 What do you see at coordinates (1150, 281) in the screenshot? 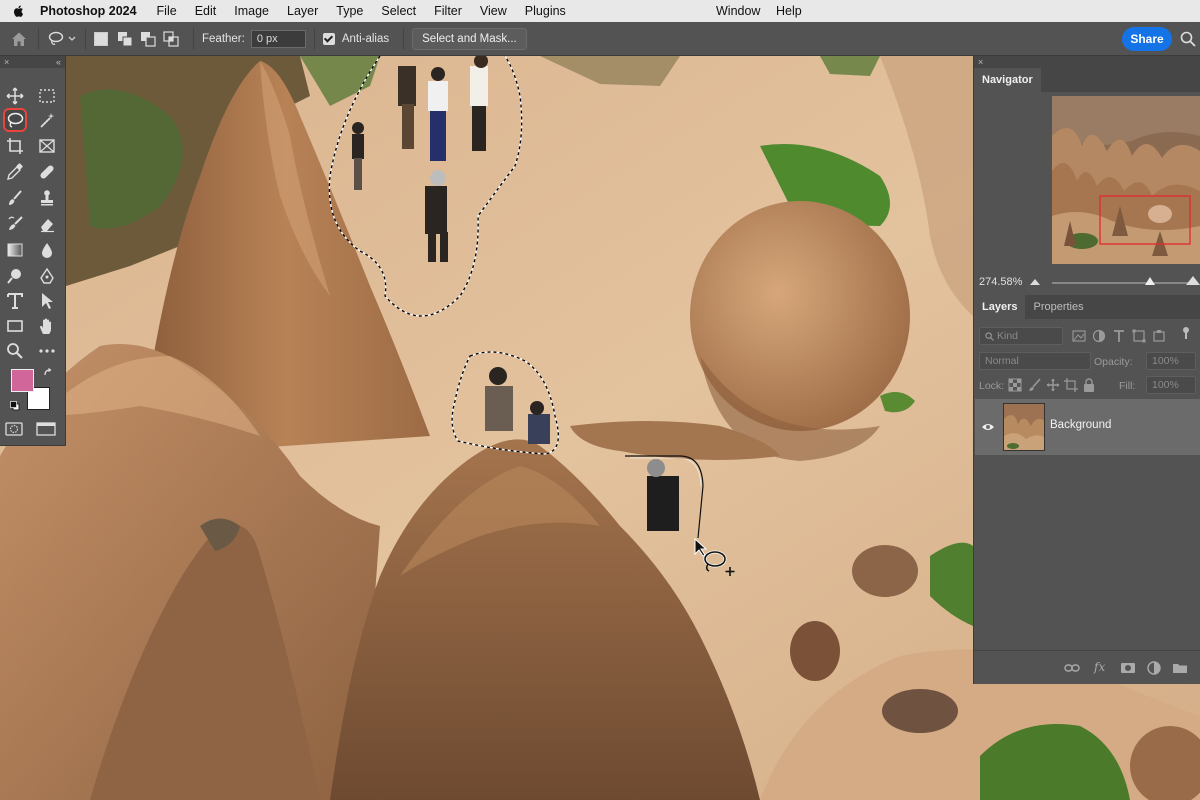
I see `zoom-slider-thumb` at bounding box center [1150, 281].